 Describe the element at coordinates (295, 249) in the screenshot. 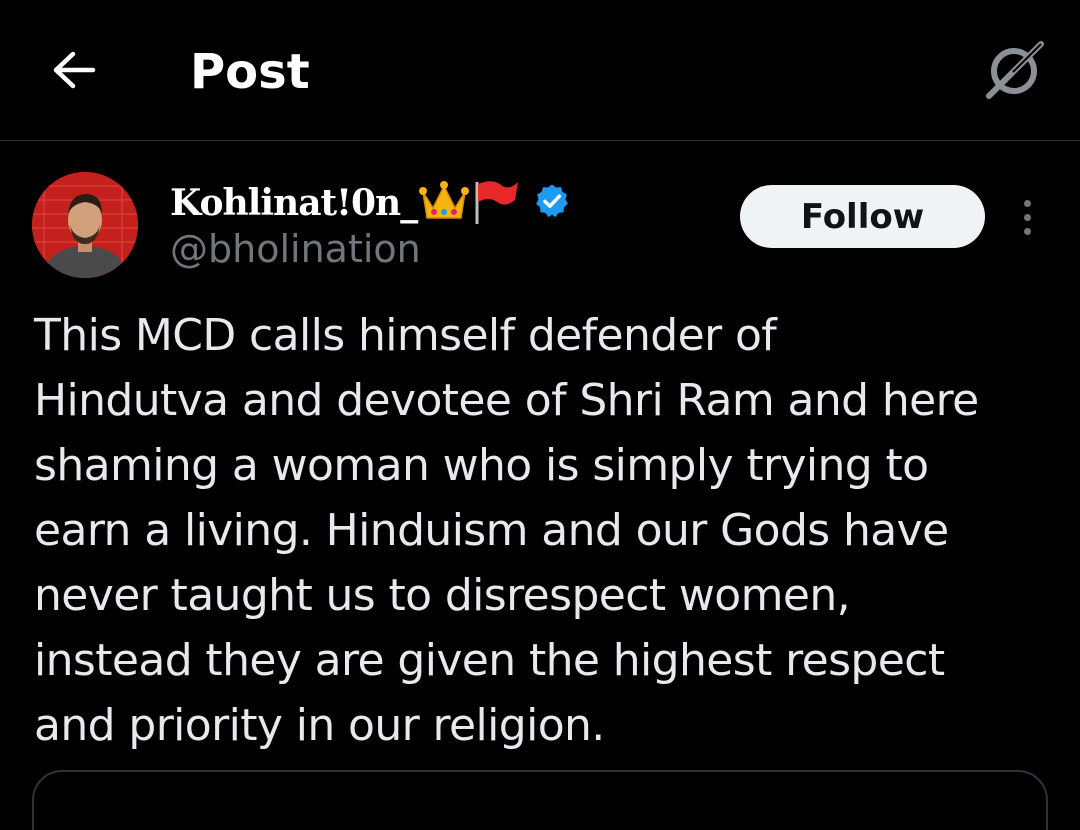

I see `author-handle: @bholination` at that location.